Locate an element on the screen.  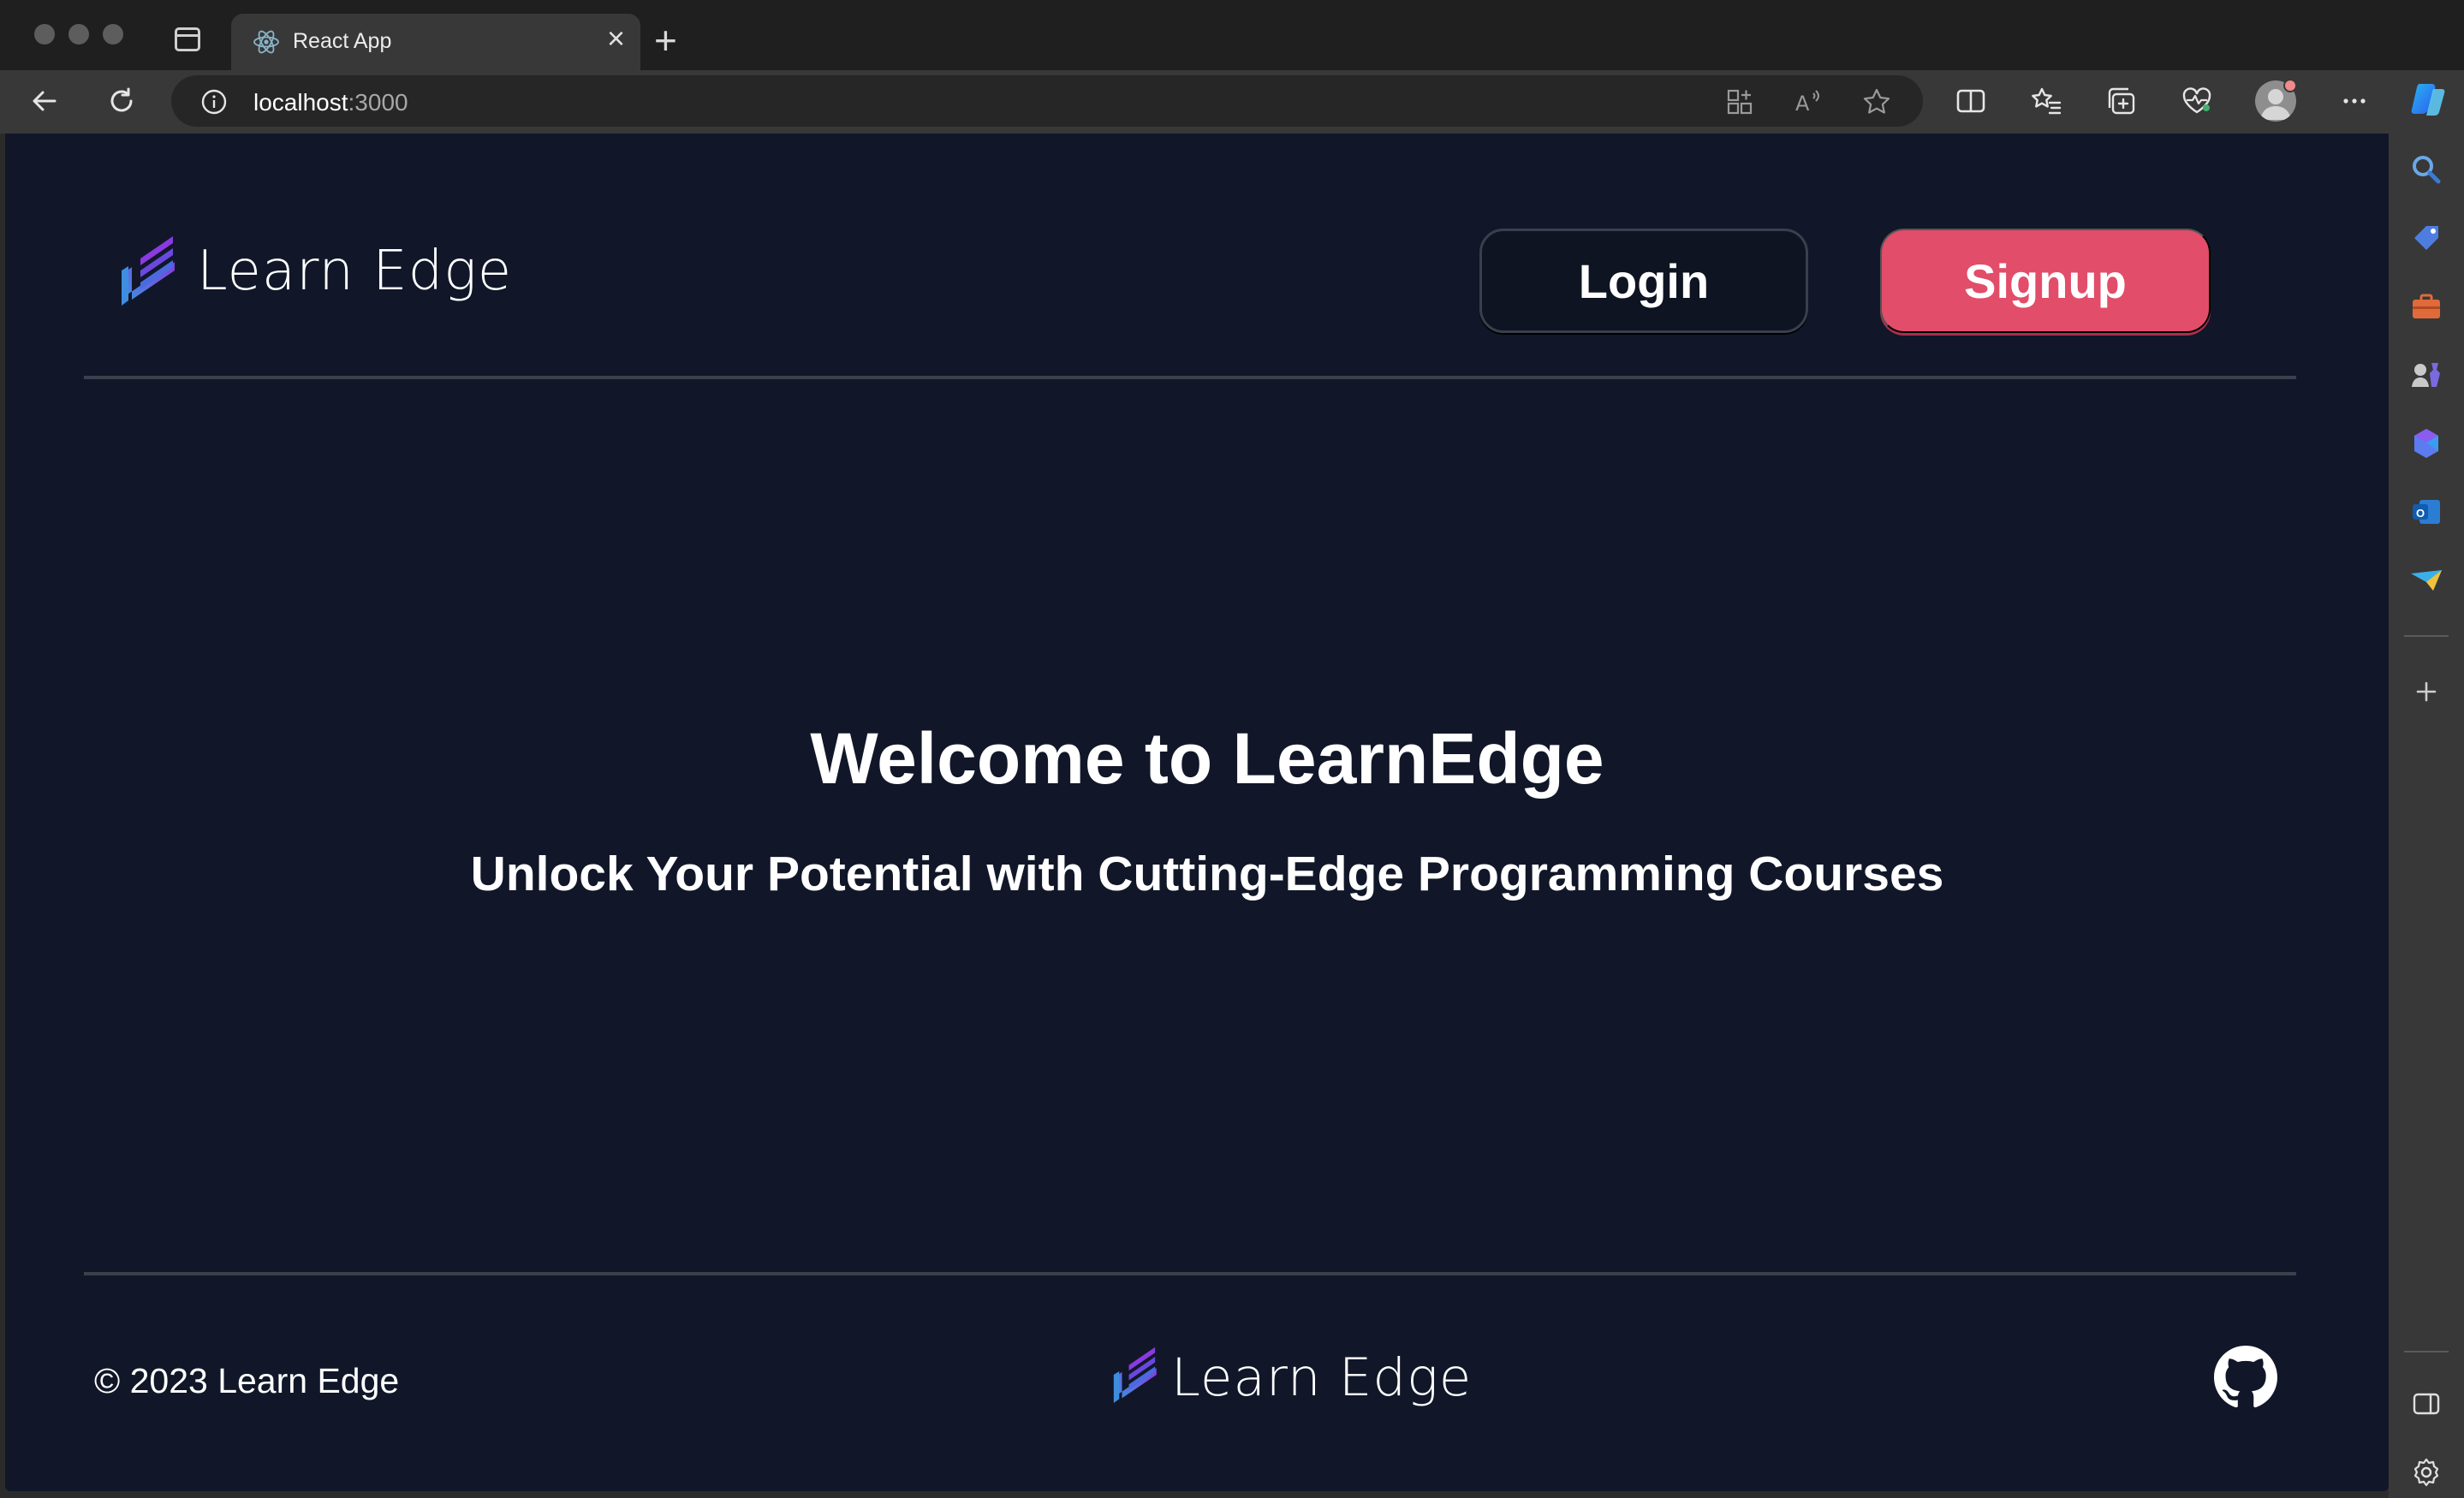
edge-sidebar: O is located at coordinates (2426, 816).